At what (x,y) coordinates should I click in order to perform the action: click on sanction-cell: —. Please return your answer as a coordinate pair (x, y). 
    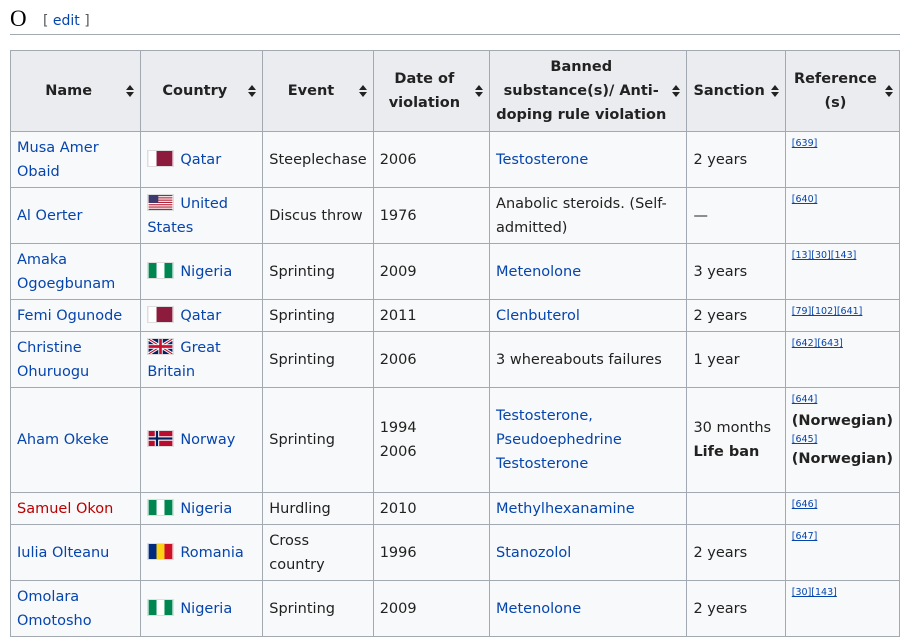
    Looking at the image, I should click on (736, 215).